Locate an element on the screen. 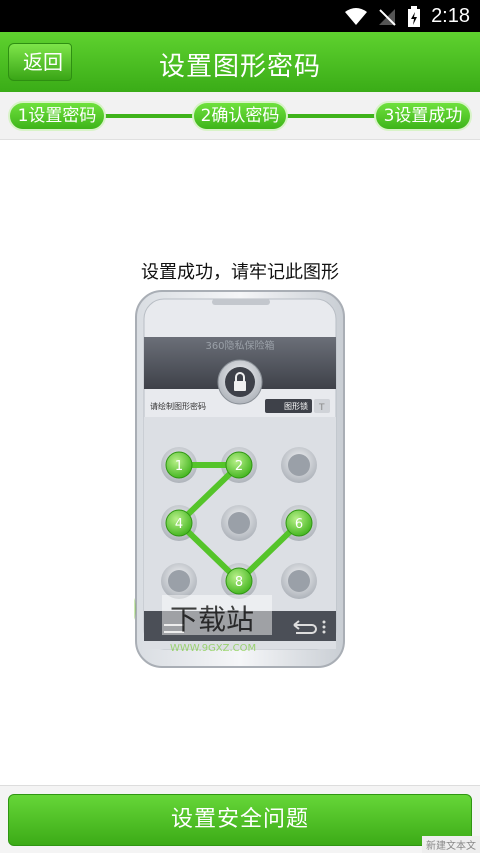  step-progress: 1设置密码 2确认密码 3设置成功 is located at coordinates (240, 116).